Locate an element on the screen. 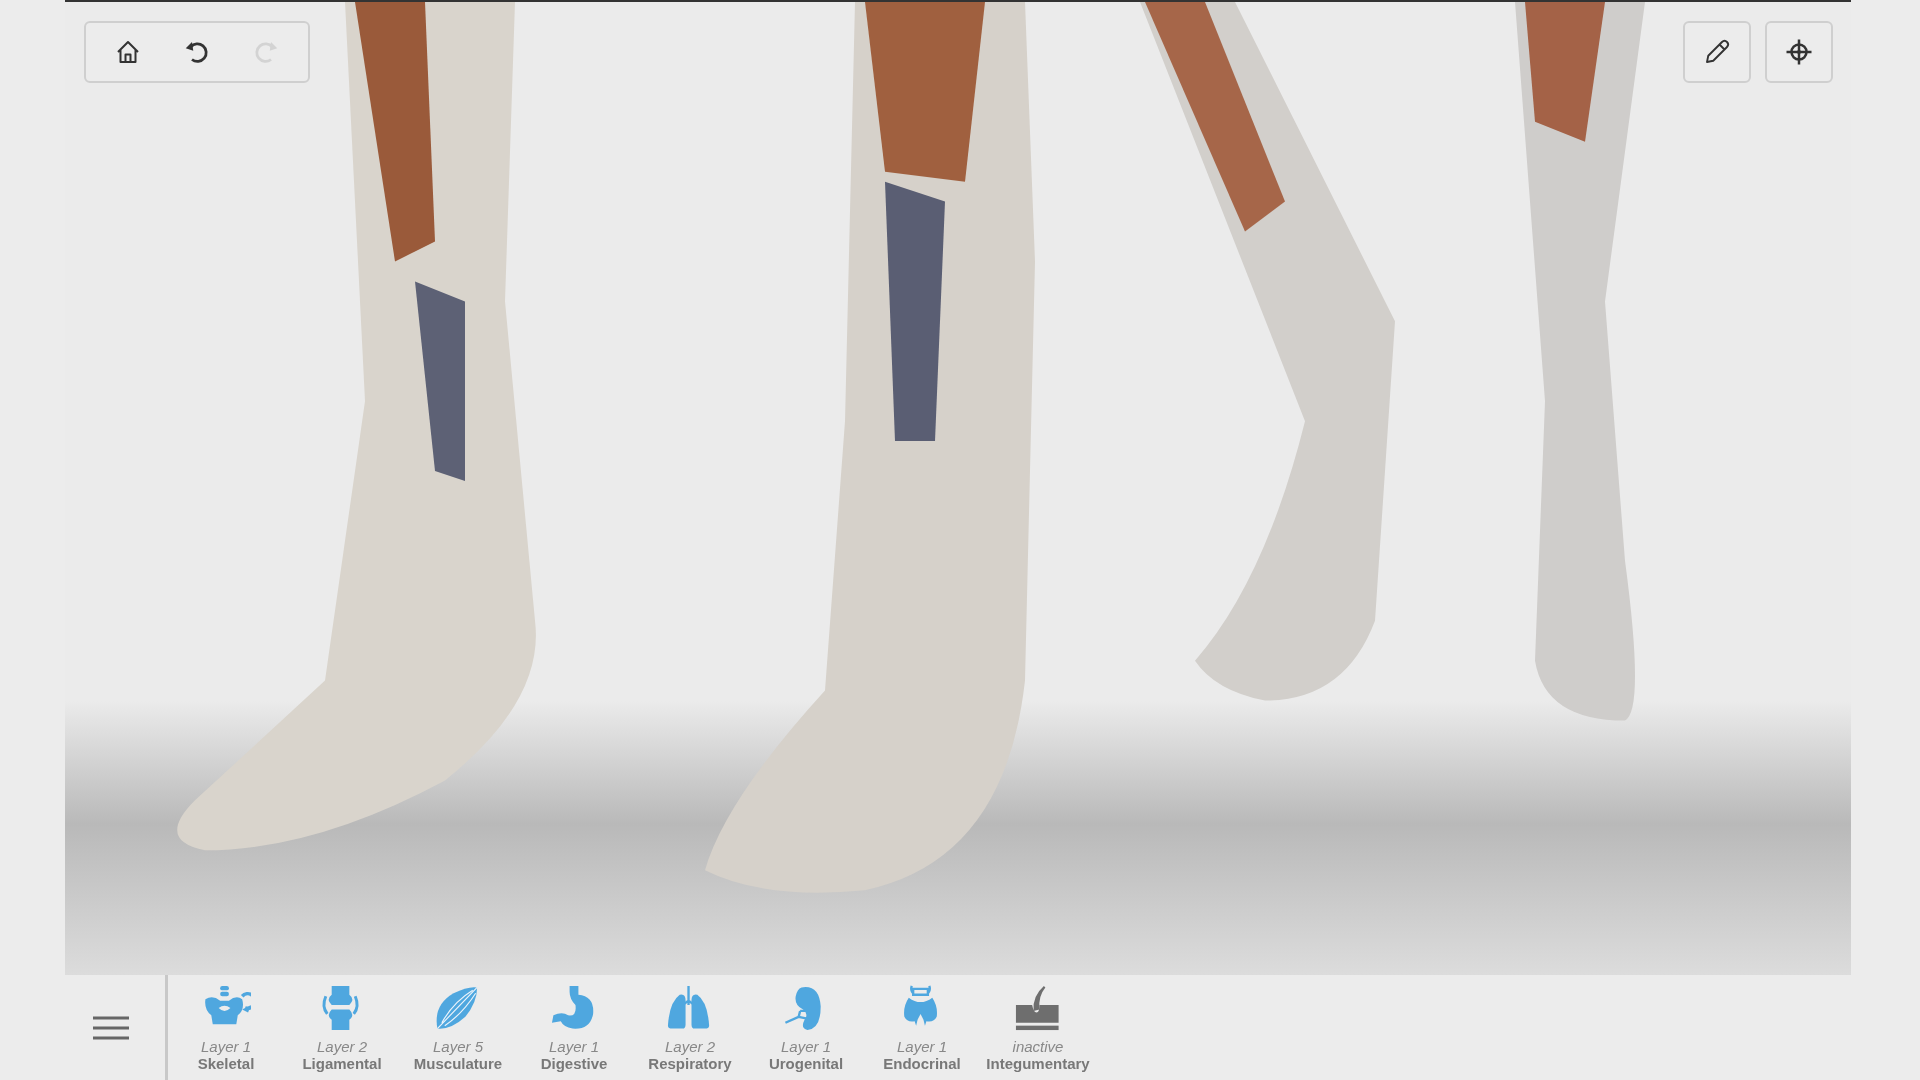 Image resolution: width=1920 pixels, height=1080 pixels. crosshair-icon is located at coordinates (1799, 52).